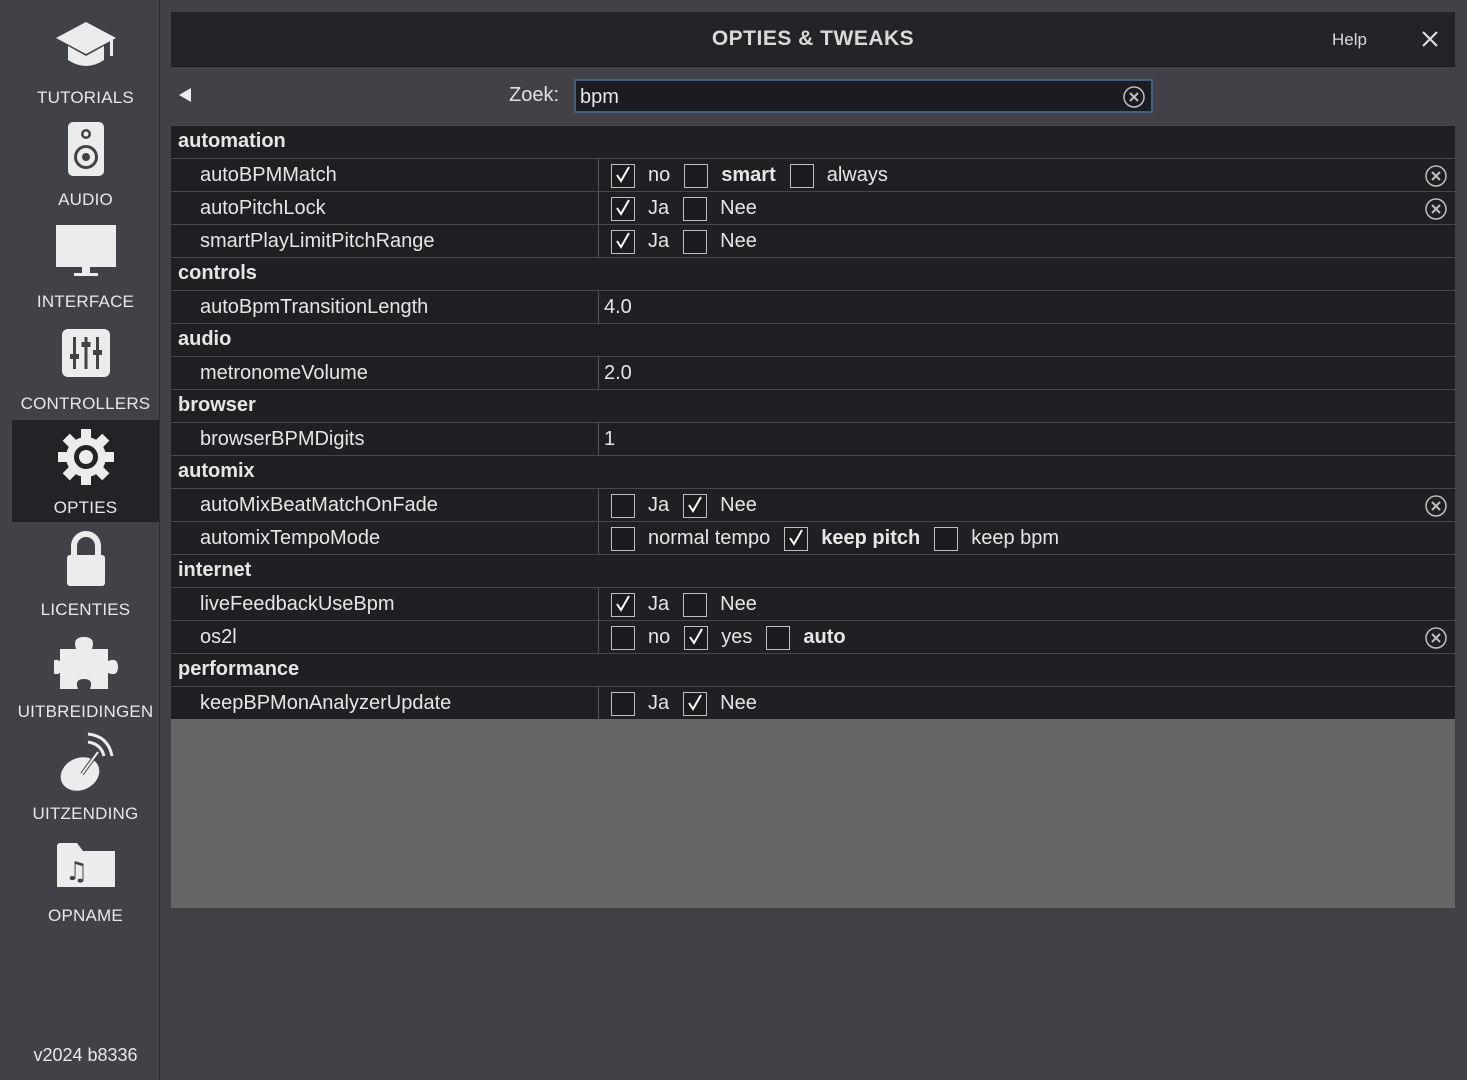  I want to click on close-button, so click(1430, 39).